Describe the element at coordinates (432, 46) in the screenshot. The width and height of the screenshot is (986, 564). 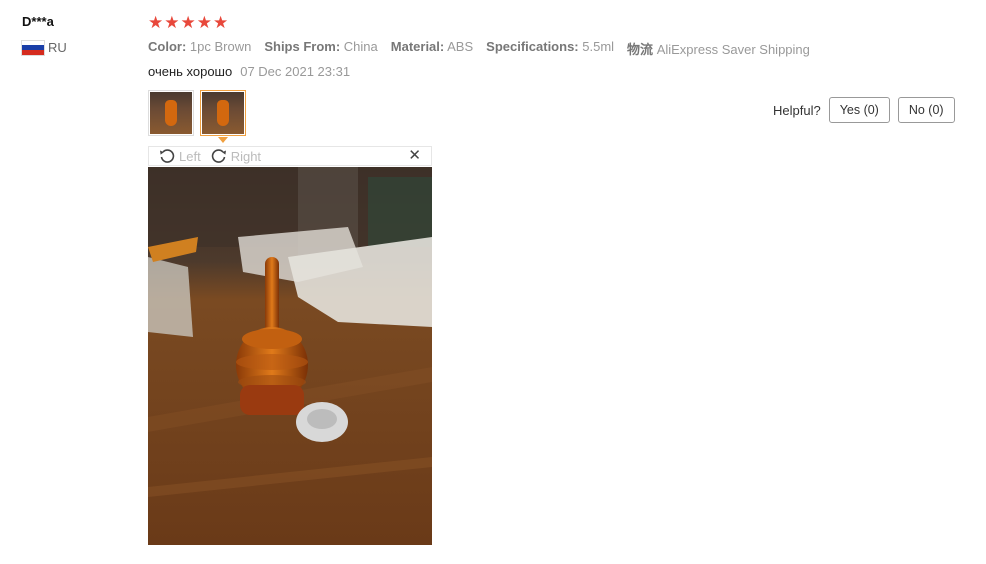
I see `attribute-material: Material: ABS` at that location.